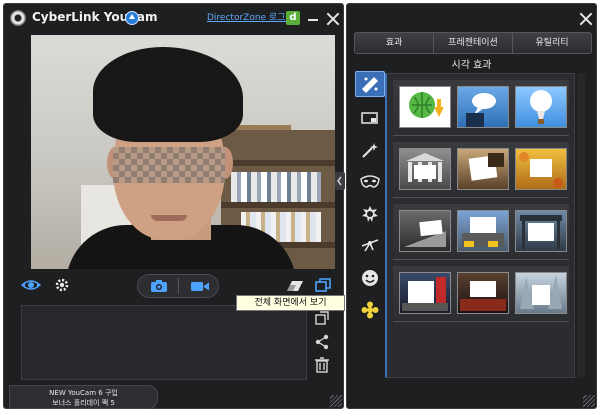 This screenshot has height=412, width=600. What do you see at coordinates (290, 303) in the screenshot?
I see `tooltip-fullscreen: 전체 화면에서 보기` at bounding box center [290, 303].